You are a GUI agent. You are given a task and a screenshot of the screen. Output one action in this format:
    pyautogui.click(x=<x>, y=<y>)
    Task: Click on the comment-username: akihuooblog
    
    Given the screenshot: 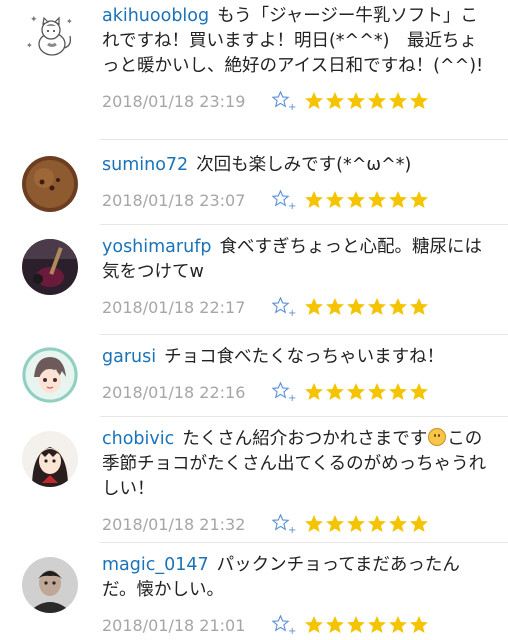 What is the action you would take?
    pyautogui.click(x=155, y=16)
    